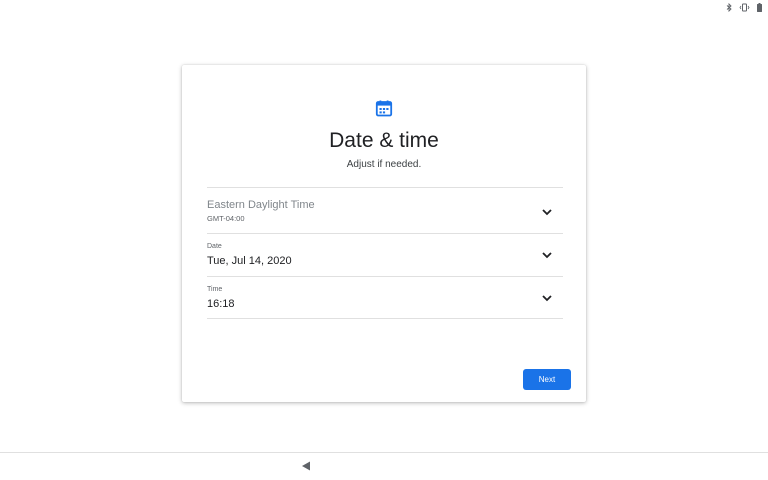 Image resolution: width=768 pixels, height=480 pixels. Describe the element at coordinates (384, 164) in the screenshot. I see `page-subtitle: Adjust if needed.` at that location.